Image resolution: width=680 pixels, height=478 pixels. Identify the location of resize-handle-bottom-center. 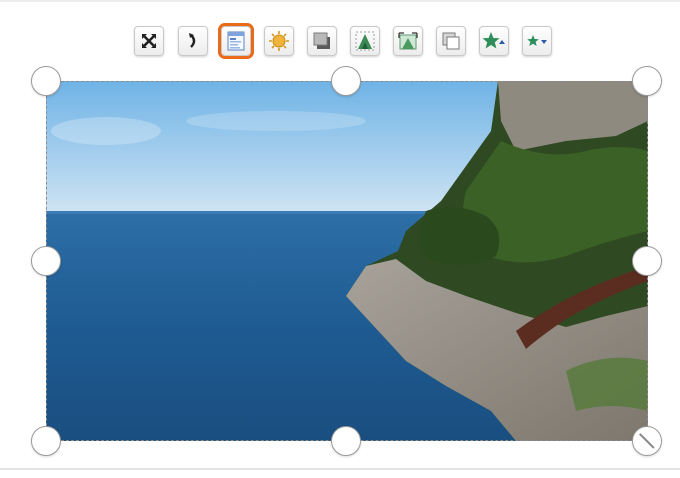
(346, 441).